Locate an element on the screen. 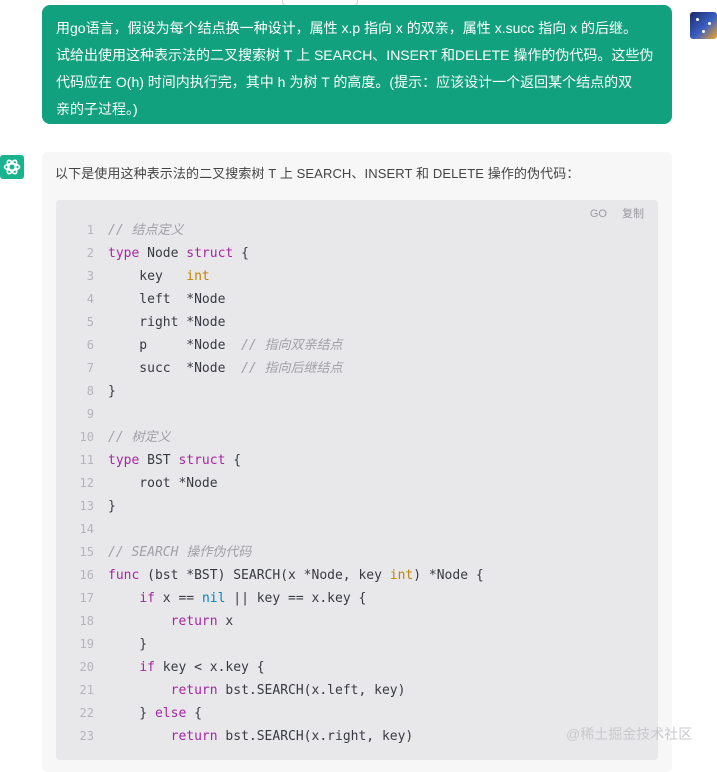 The width and height of the screenshot is (717, 772). code-line: 10 // 树定义 is located at coordinates (357, 437).